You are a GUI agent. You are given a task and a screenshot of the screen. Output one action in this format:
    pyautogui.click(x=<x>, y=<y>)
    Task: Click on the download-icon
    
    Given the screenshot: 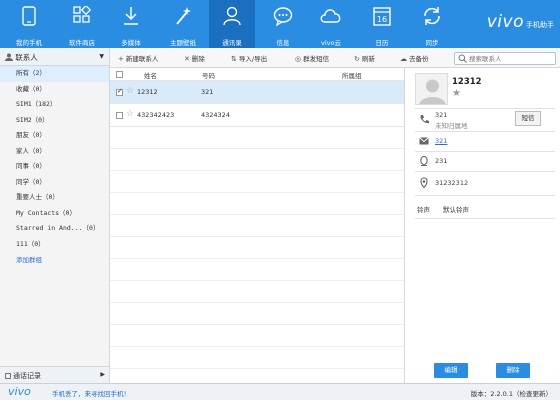 What is the action you would take?
    pyautogui.click(x=131, y=21)
    